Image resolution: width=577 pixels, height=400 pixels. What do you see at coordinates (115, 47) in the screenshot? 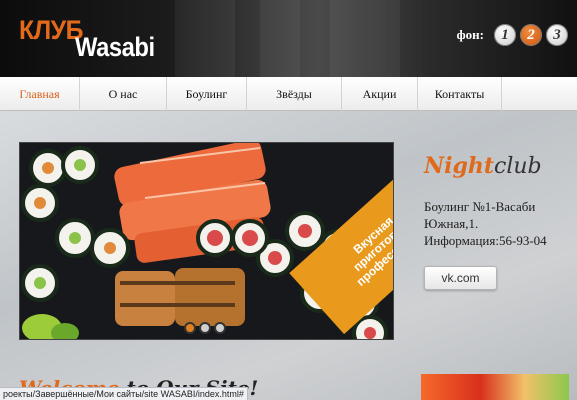
I see `logo-wasabi-text: Wasabi` at bounding box center [115, 47].